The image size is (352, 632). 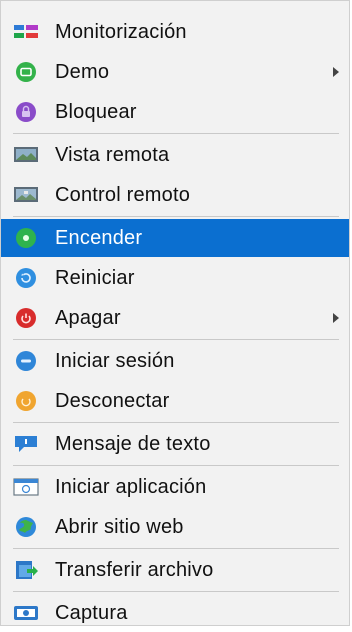 I want to click on menu-item-transferir-archivo: Transferir archivo, so click(x=175, y=570).